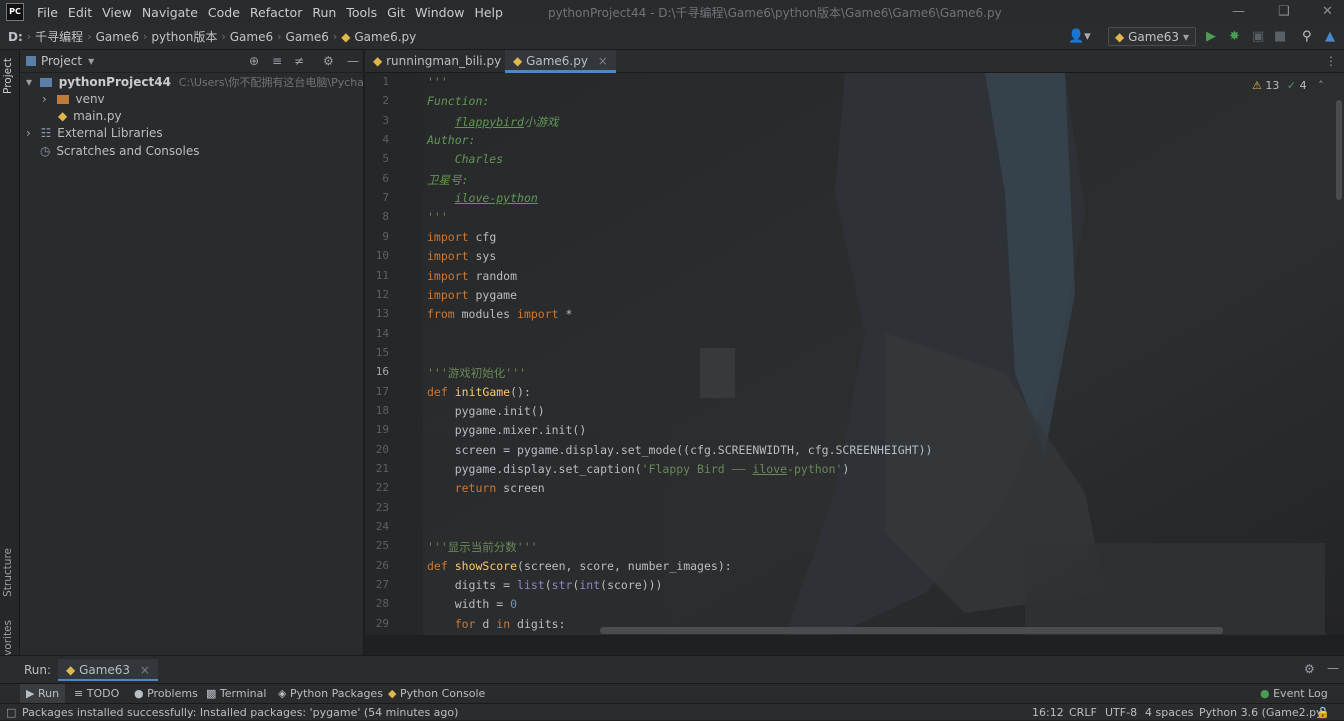  What do you see at coordinates (1211, 36) in the screenshot?
I see `run-icon: ▶` at bounding box center [1211, 36].